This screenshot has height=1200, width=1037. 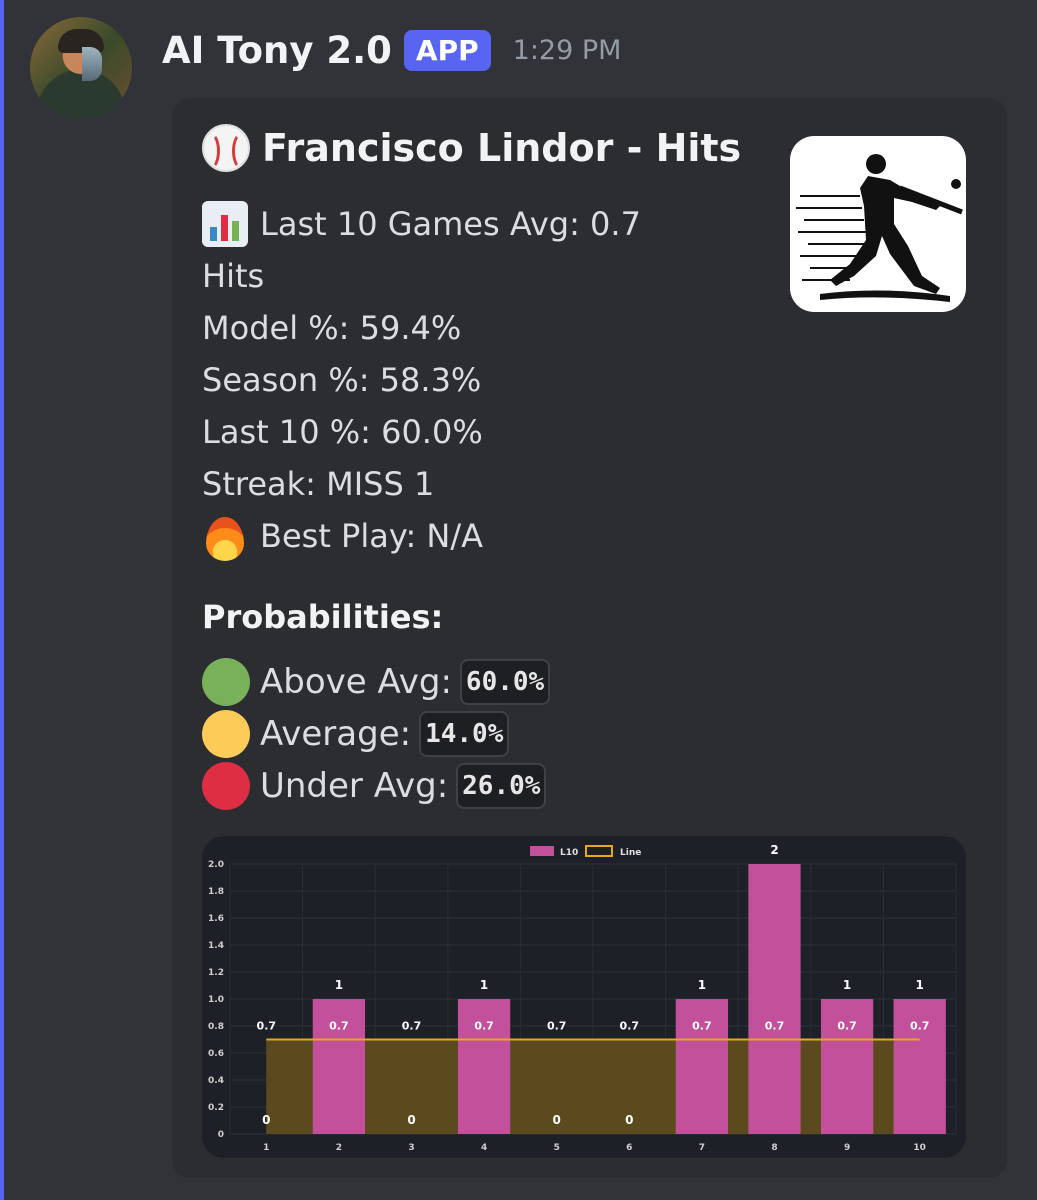 What do you see at coordinates (342, 432) in the screenshot?
I see `last10-pct: Last 10 %: 60.0%` at bounding box center [342, 432].